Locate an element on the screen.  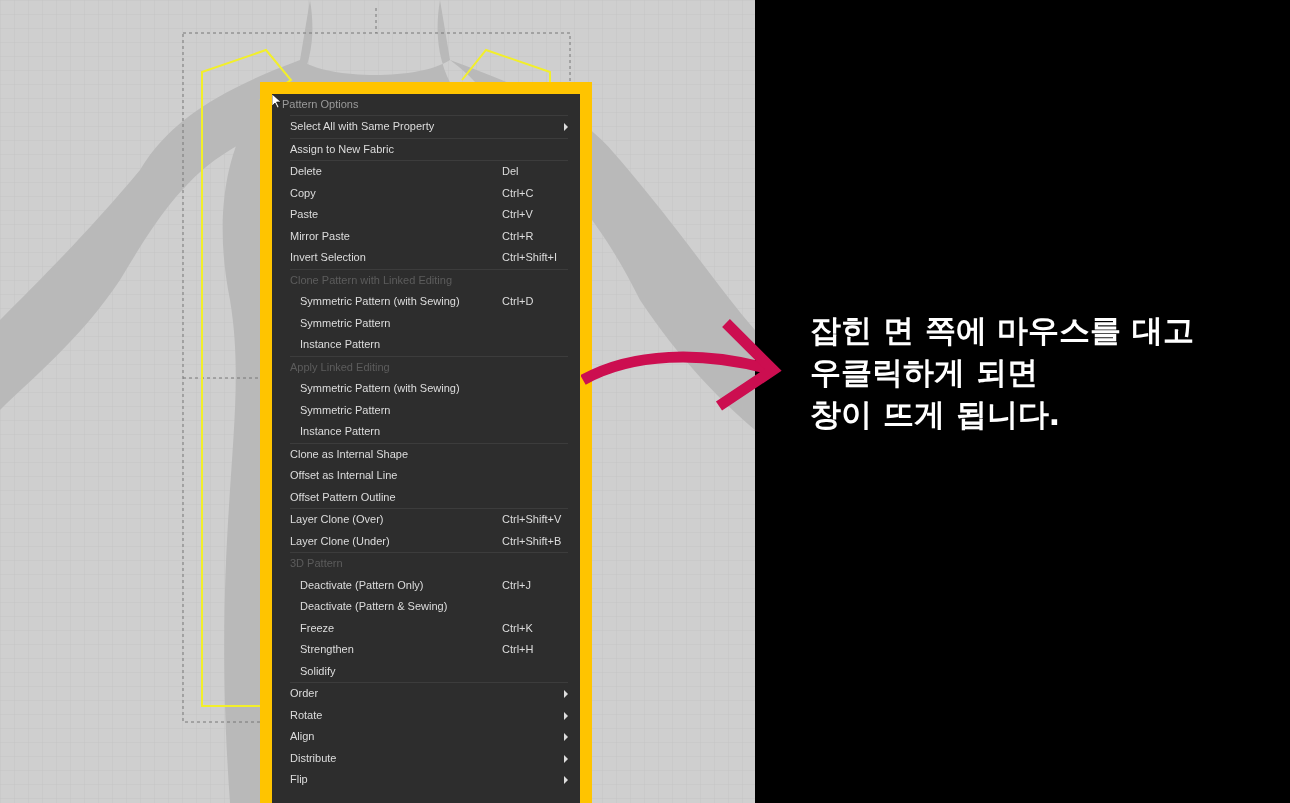
menu-item: Distribute is located at coordinates (420, 758).